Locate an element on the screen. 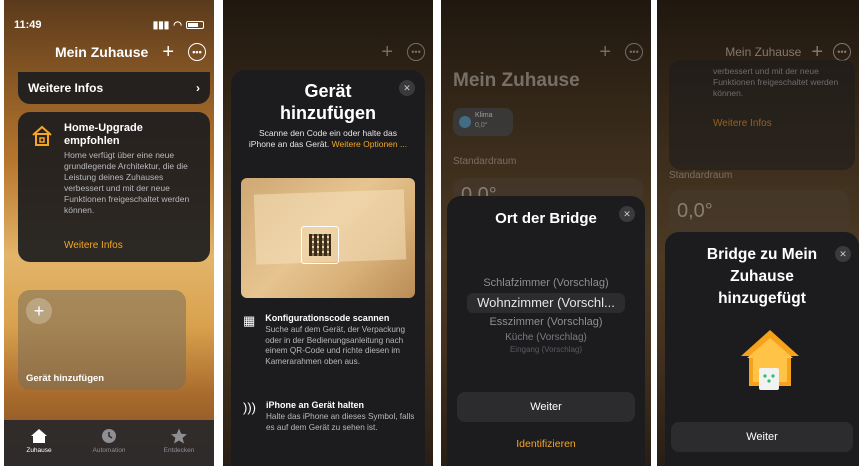  wifi-icon: ◠ is located at coordinates (177, 25).